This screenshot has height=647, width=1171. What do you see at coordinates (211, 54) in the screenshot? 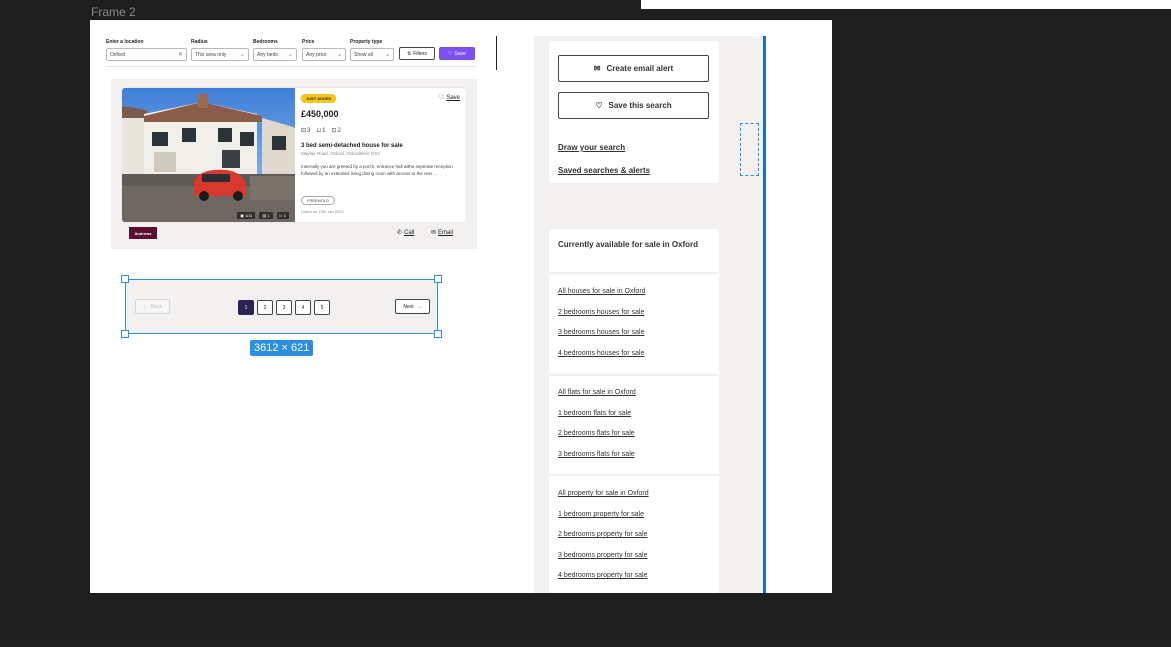
I see `radius-value: This area only` at bounding box center [211, 54].